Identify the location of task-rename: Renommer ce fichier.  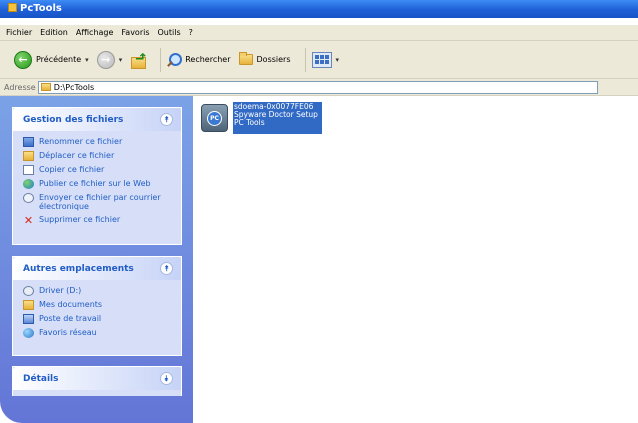
(99, 142).